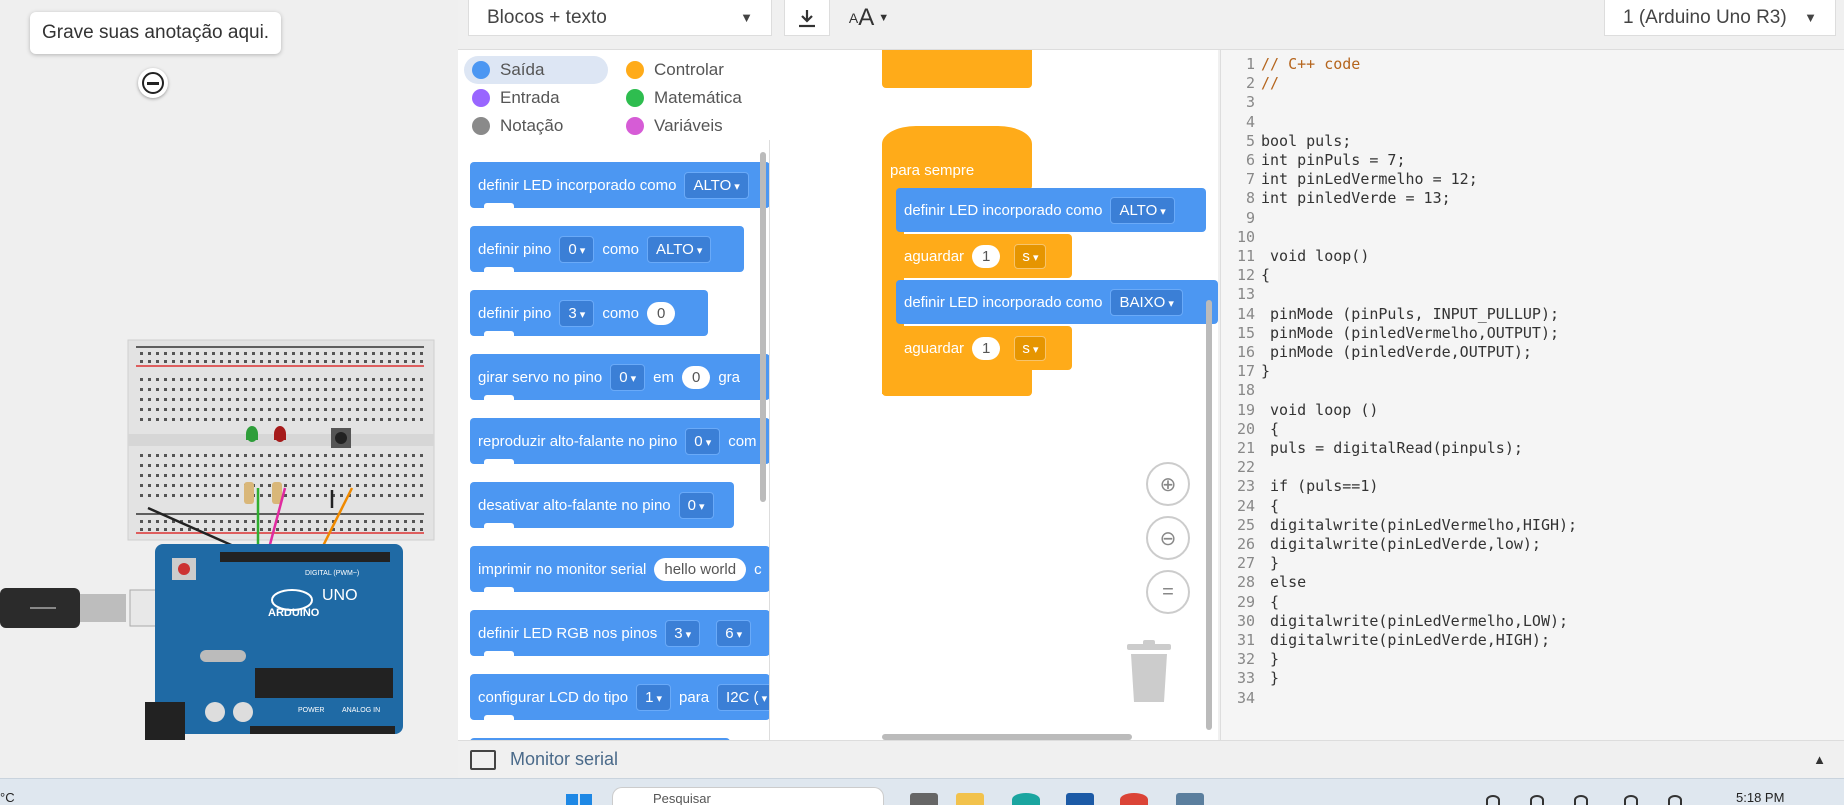 The image size is (1844, 805). Describe the element at coordinates (1531, 64) in the screenshot. I see `code-line: 1 // C++ code` at that location.